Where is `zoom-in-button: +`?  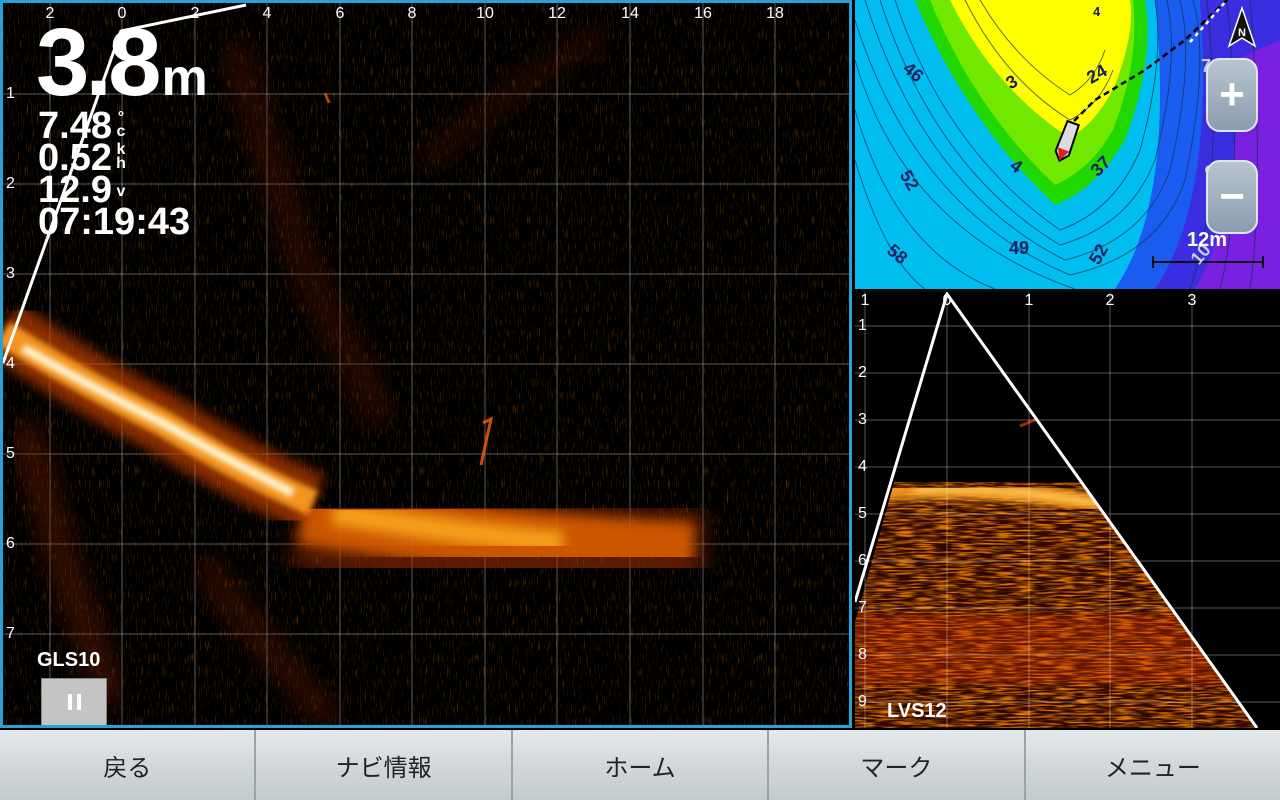
zoom-in-button: + is located at coordinates (1232, 95).